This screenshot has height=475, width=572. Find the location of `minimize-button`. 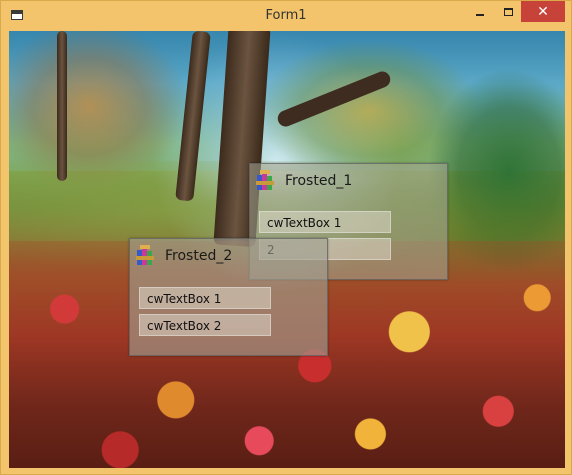

minimize-button is located at coordinates (480, 11).